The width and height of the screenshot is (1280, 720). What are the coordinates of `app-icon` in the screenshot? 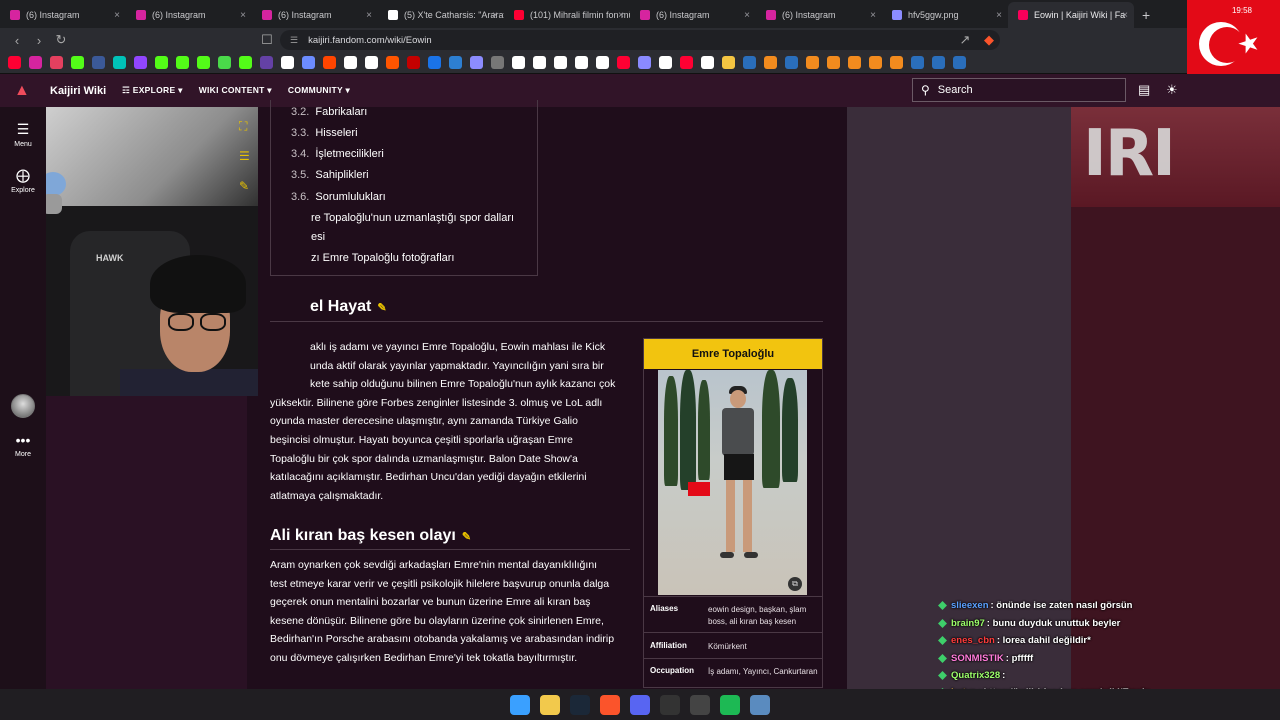 It's located at (700, 704).